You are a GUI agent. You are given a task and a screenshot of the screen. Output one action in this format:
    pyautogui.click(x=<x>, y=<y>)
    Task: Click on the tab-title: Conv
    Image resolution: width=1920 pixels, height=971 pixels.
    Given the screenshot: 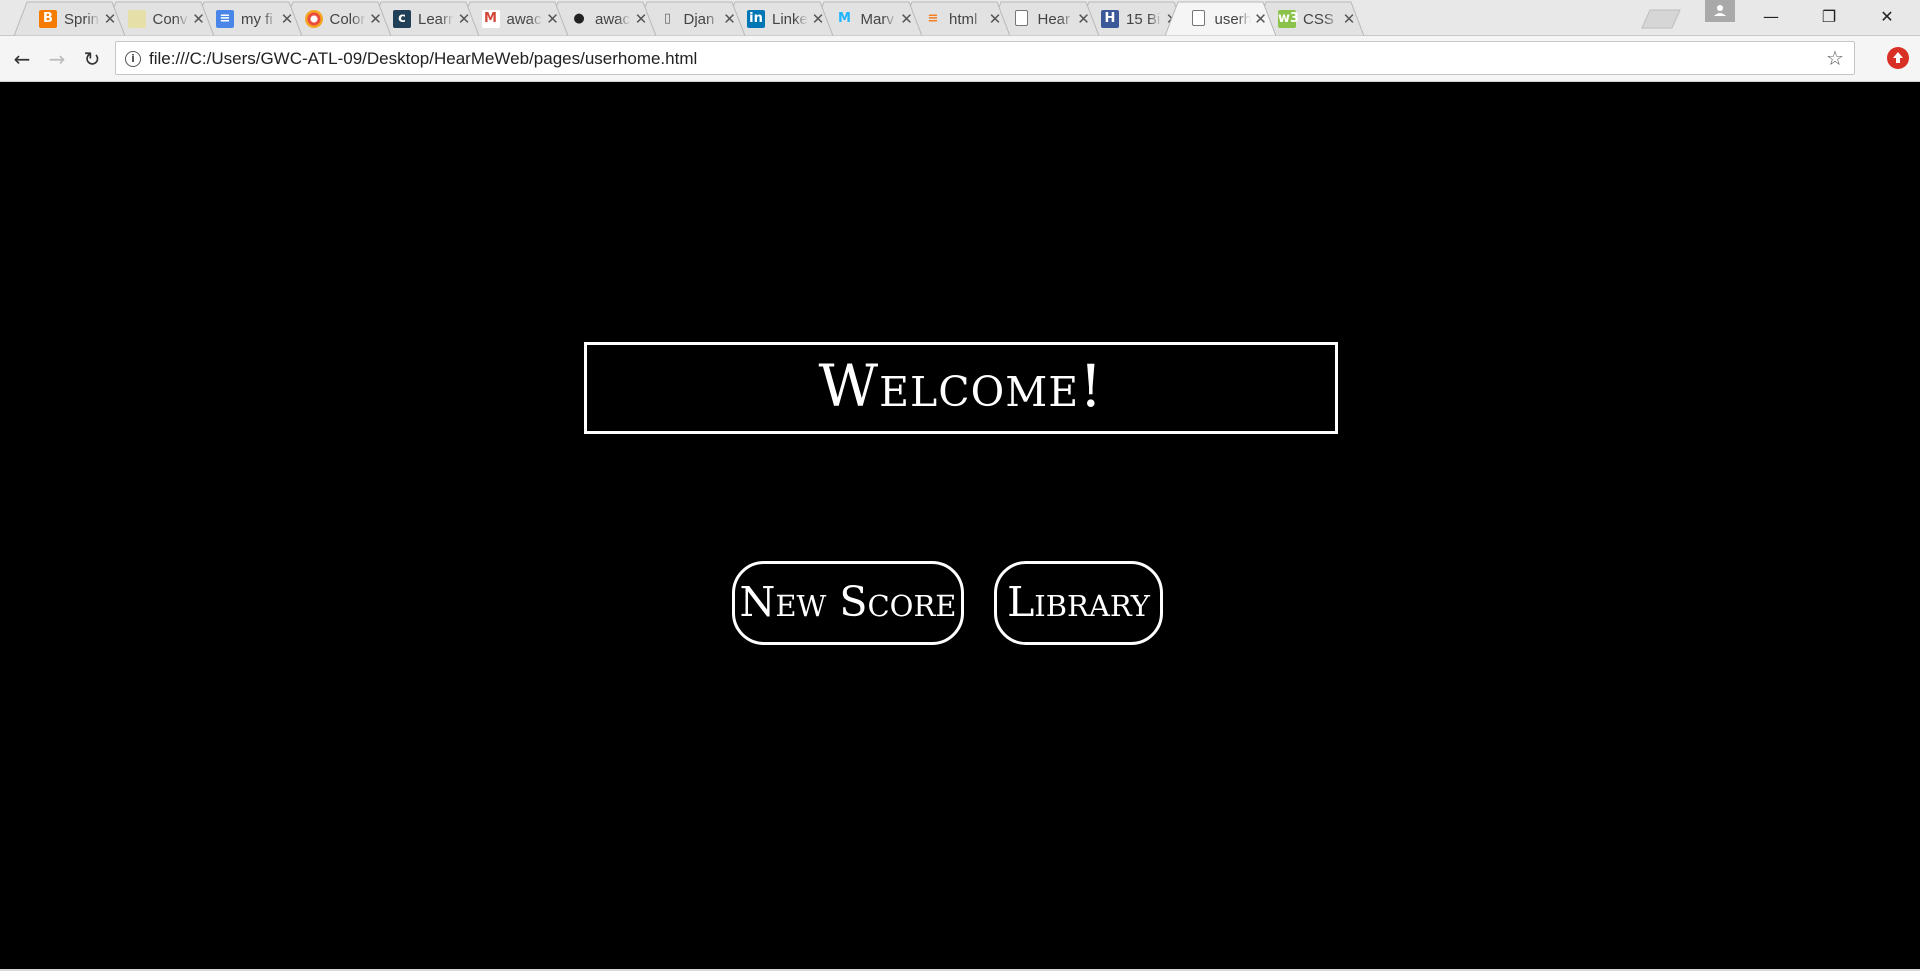 What is the action you would take?
    pyautogui.click(x=170, y=20)
    